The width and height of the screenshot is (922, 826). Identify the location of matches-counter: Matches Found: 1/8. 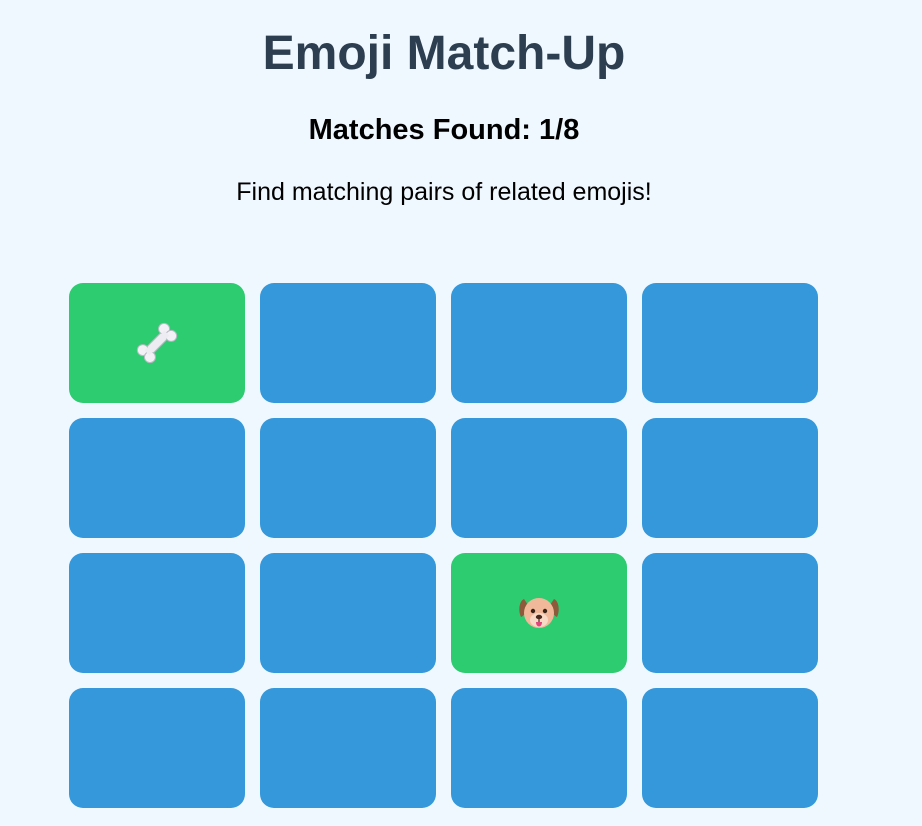
(444, 130).